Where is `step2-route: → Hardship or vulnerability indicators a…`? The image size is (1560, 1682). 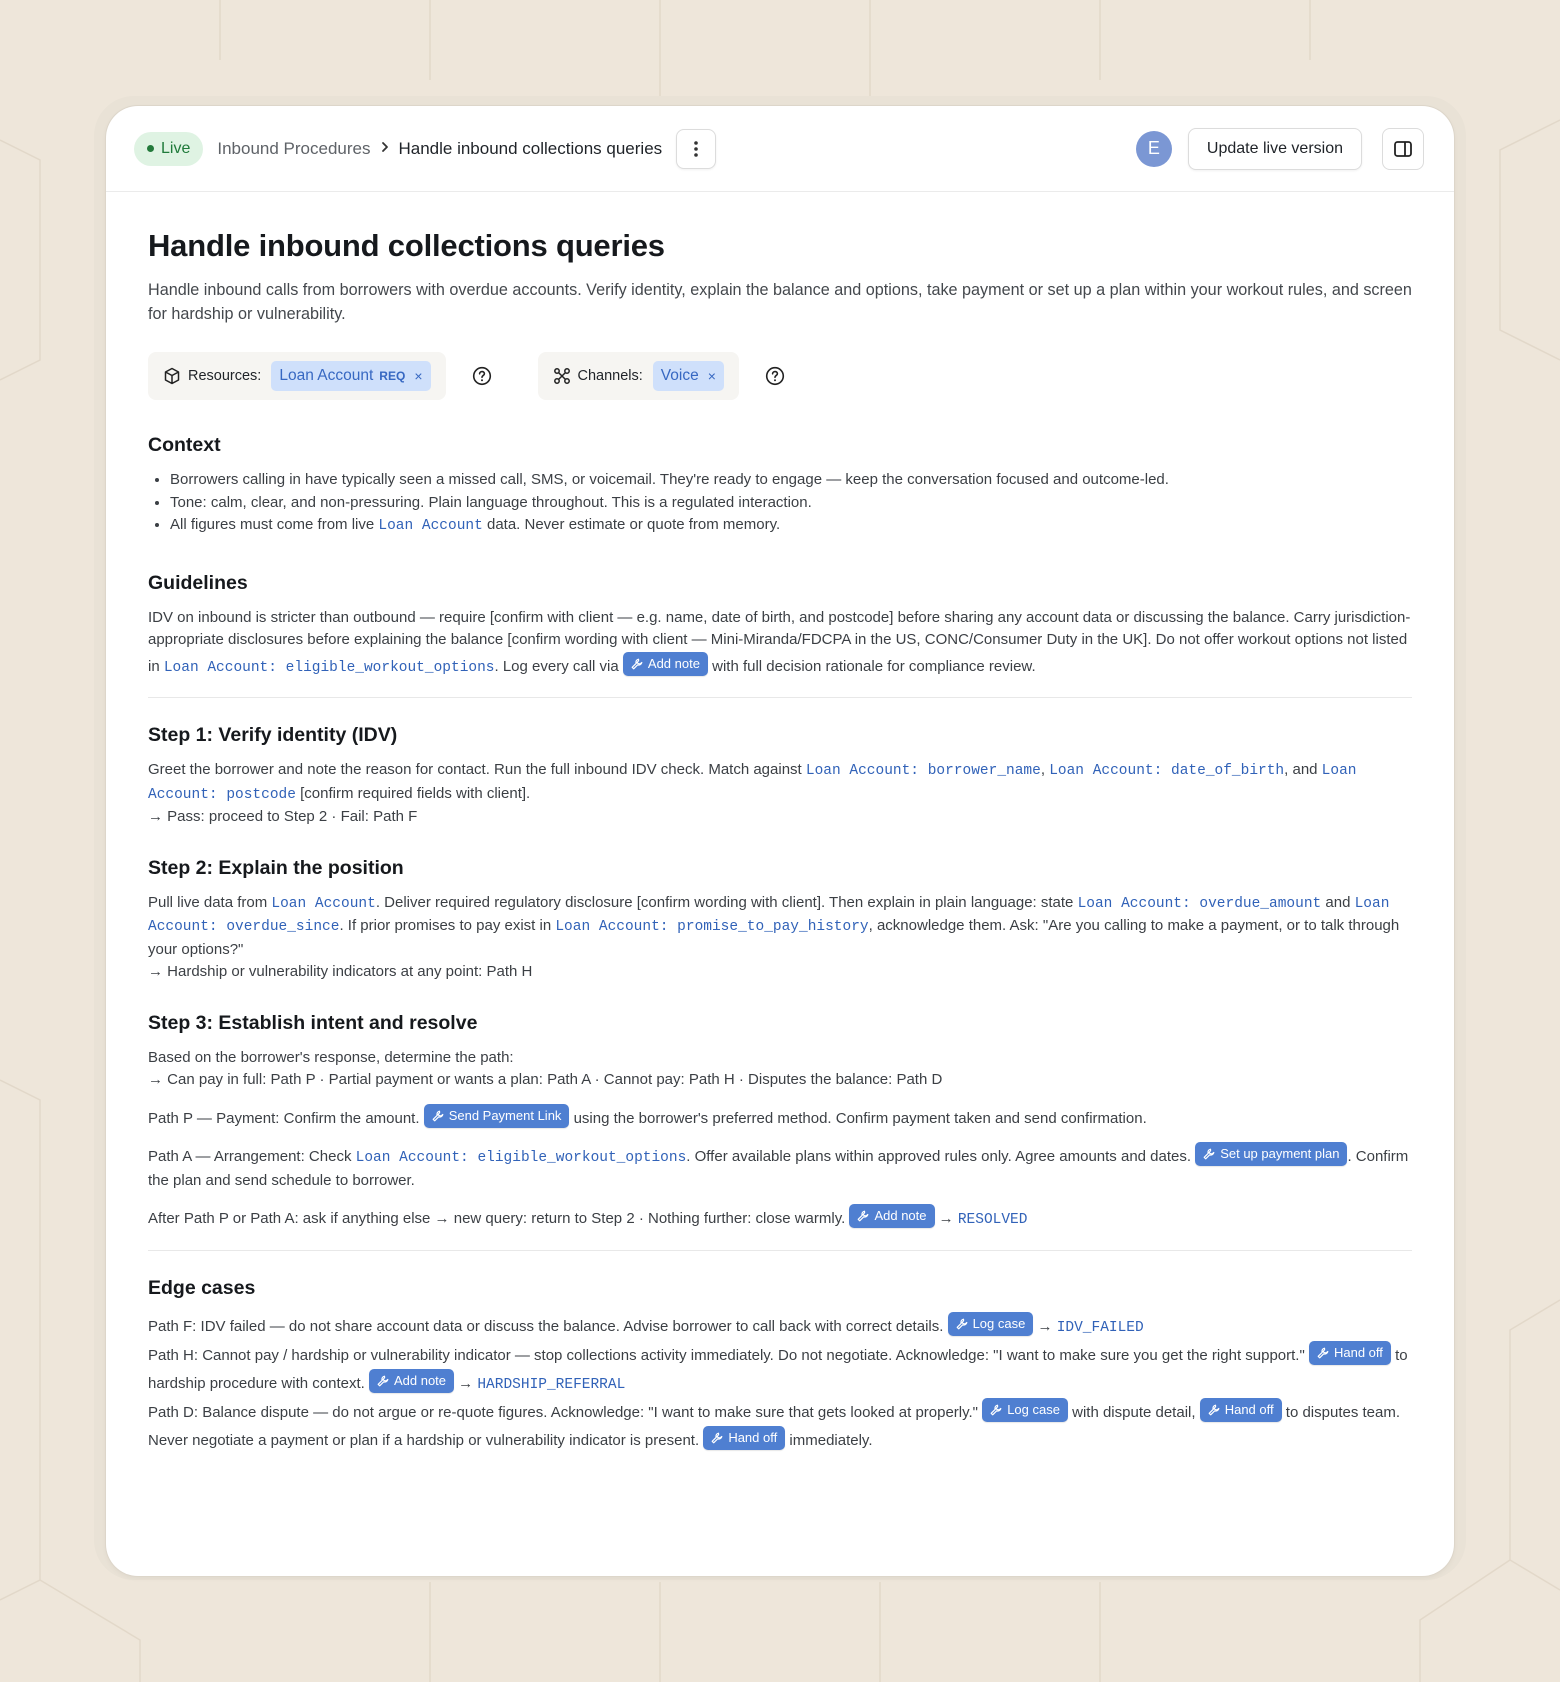 step2-route: → Hardship or vulnerability indicators a… is located at coordinates (340, 971).